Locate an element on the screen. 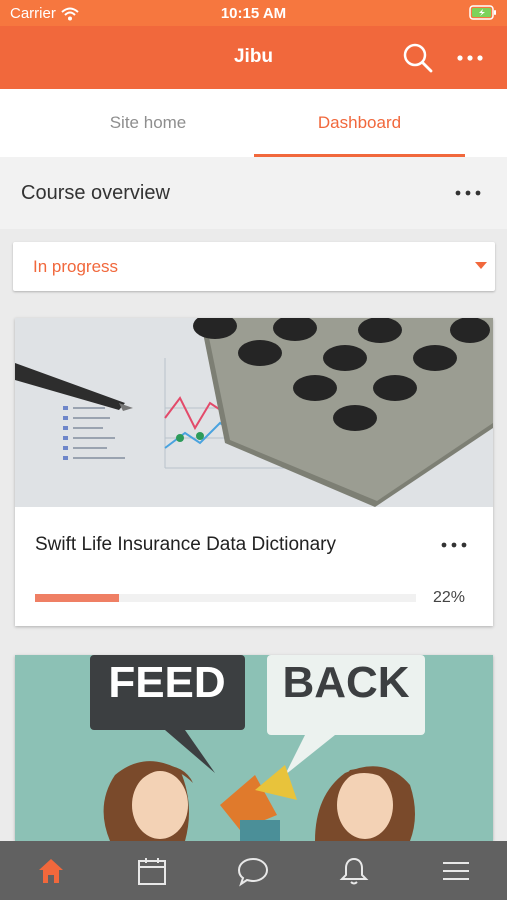 This screenshot has height=900, width=507. search-icon is located at coordinates (418, 58).